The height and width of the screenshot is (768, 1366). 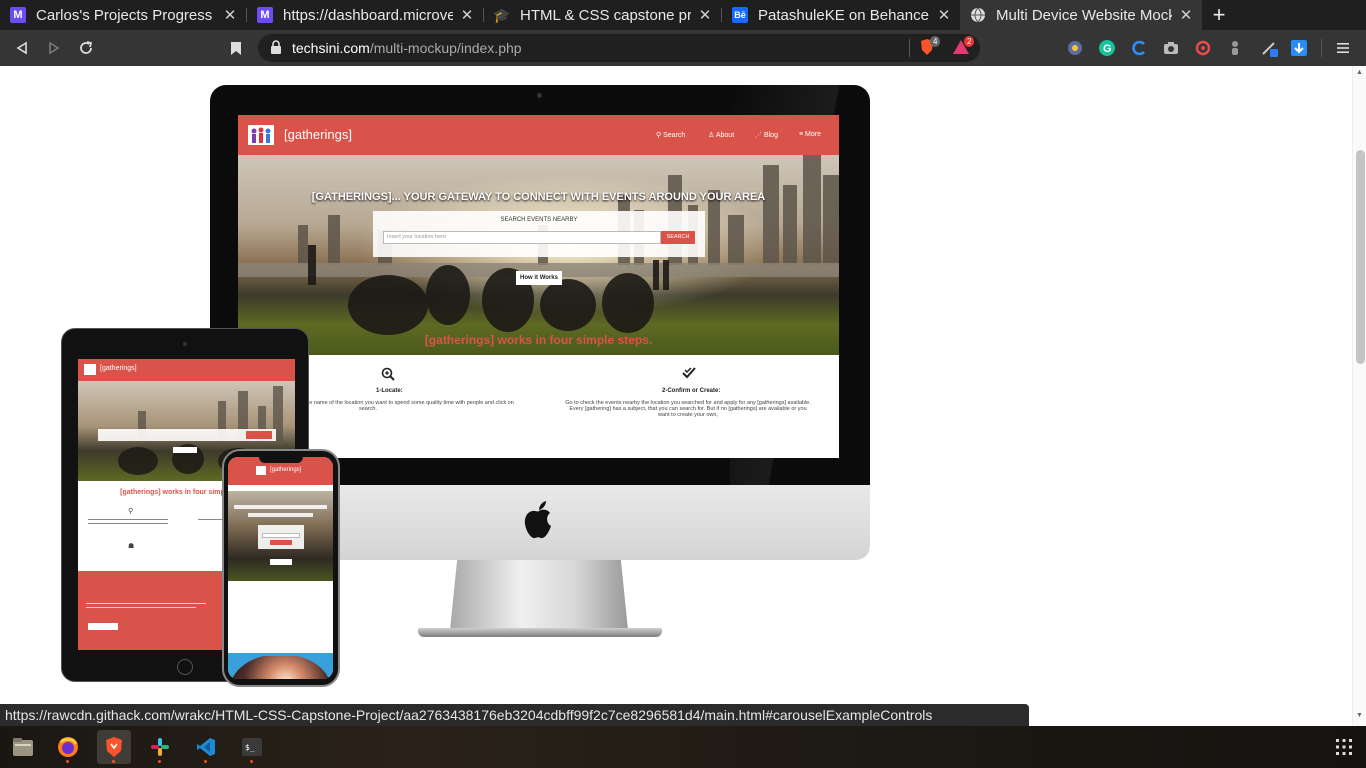 I want to click on imac-stand, so click(x=539, y=595).